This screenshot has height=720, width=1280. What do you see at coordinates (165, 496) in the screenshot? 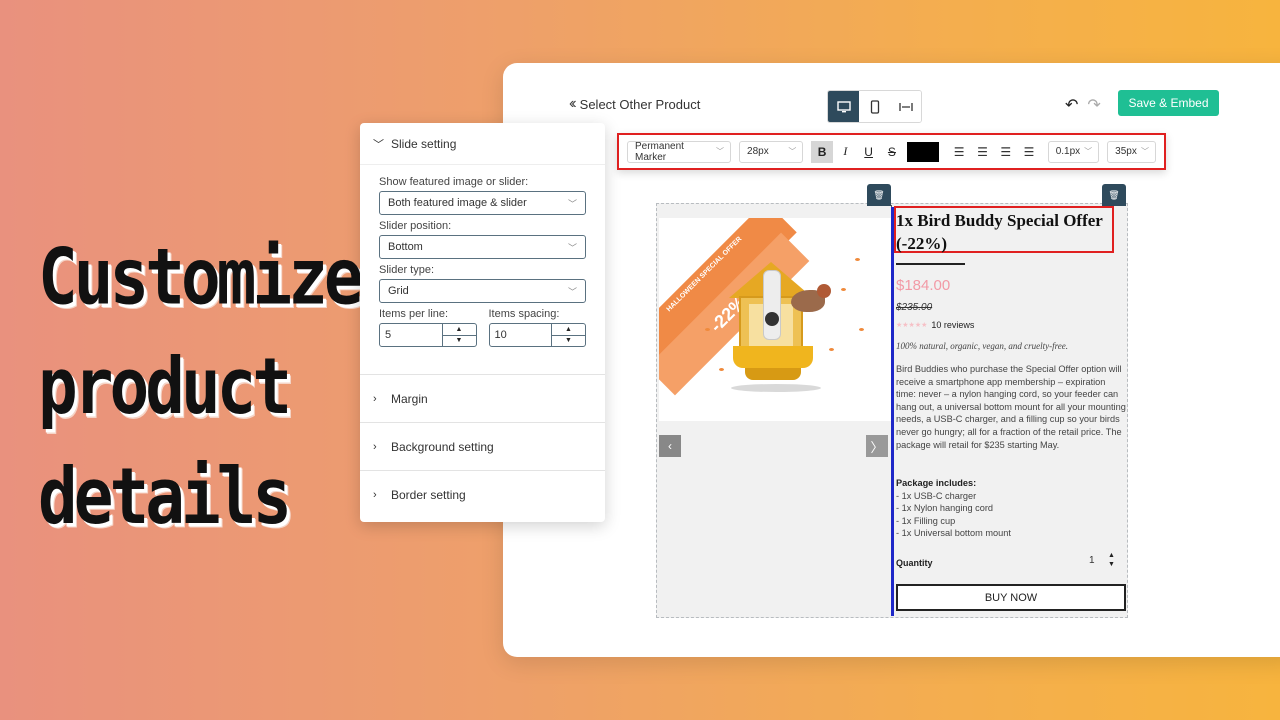
I see `headline-line-3: details` at bounding box center [165, 496].